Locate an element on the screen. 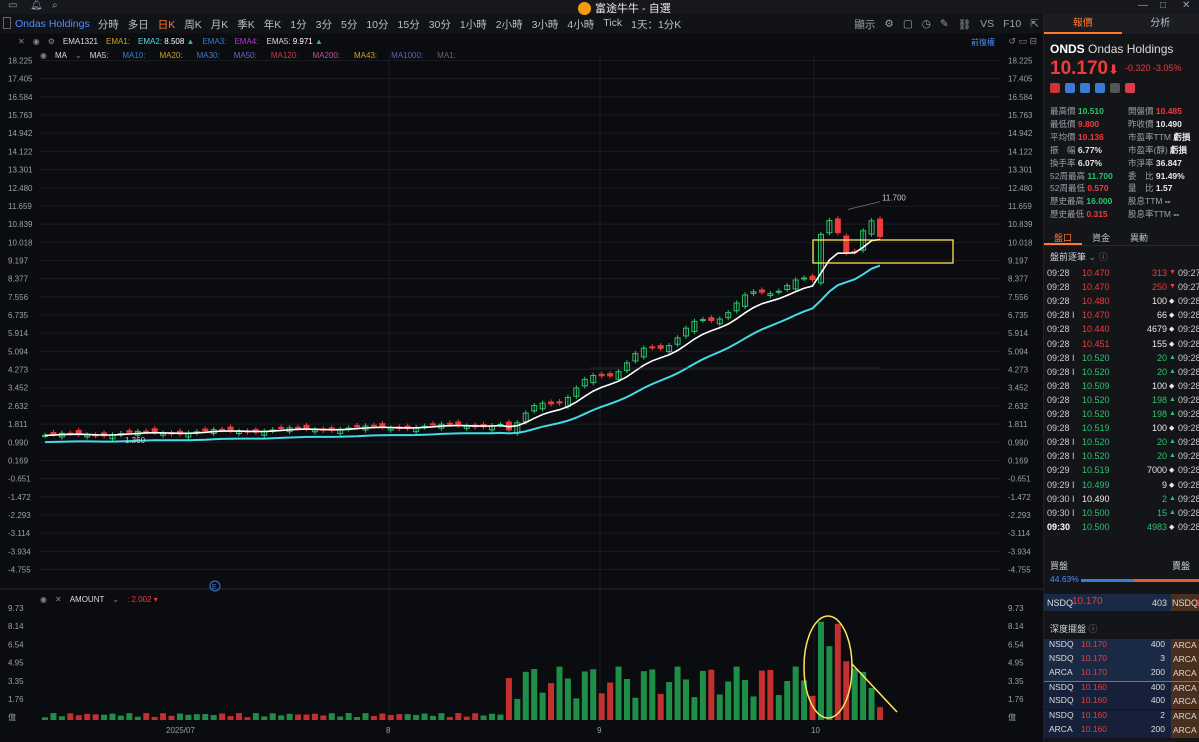 This screenshot has height=742, width=1199. trade-row: 09:28 10.519 100◆09:28 I is located at coordinates (1121, 430).